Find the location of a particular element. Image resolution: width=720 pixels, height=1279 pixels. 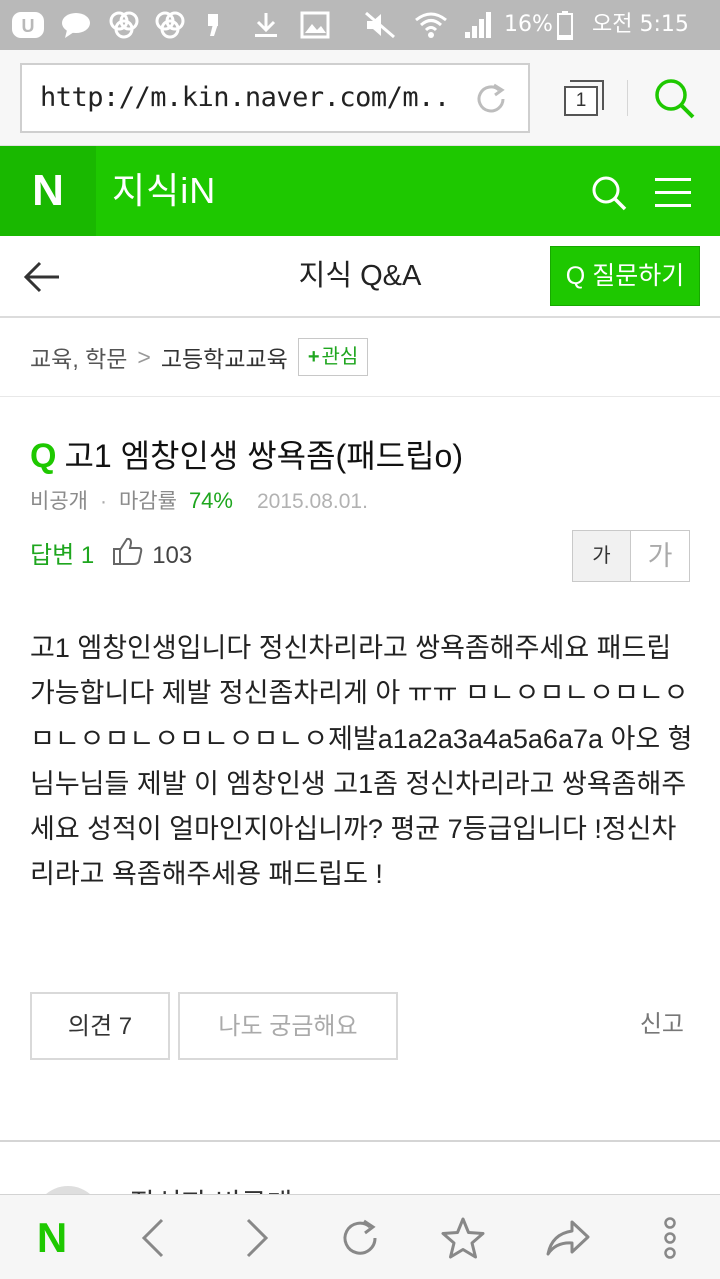

browser-toolbar: N is located at coordinates (360, 1236).